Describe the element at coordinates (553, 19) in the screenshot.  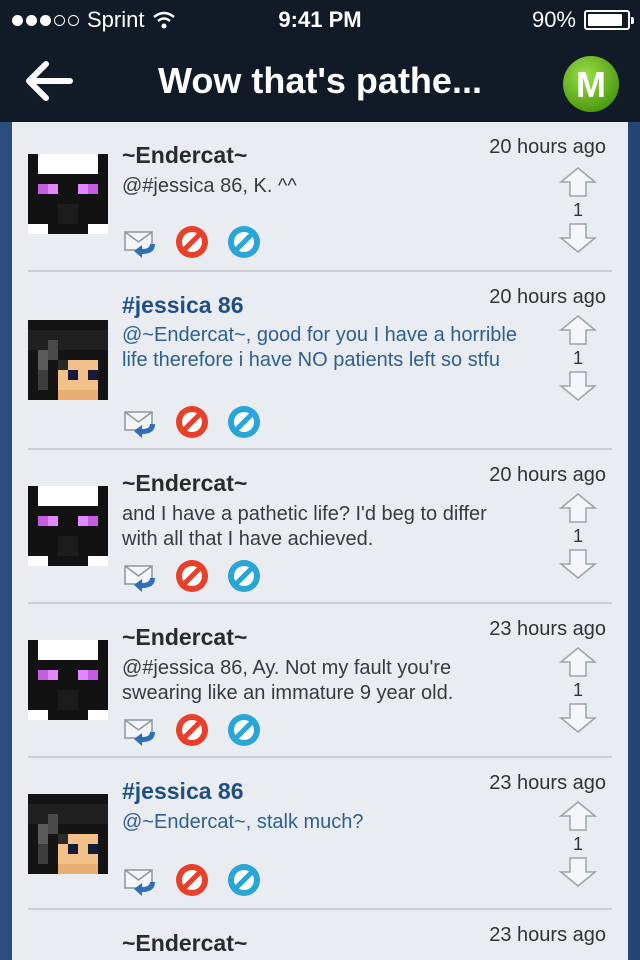
I see `battery-percent: 90%` at that location.